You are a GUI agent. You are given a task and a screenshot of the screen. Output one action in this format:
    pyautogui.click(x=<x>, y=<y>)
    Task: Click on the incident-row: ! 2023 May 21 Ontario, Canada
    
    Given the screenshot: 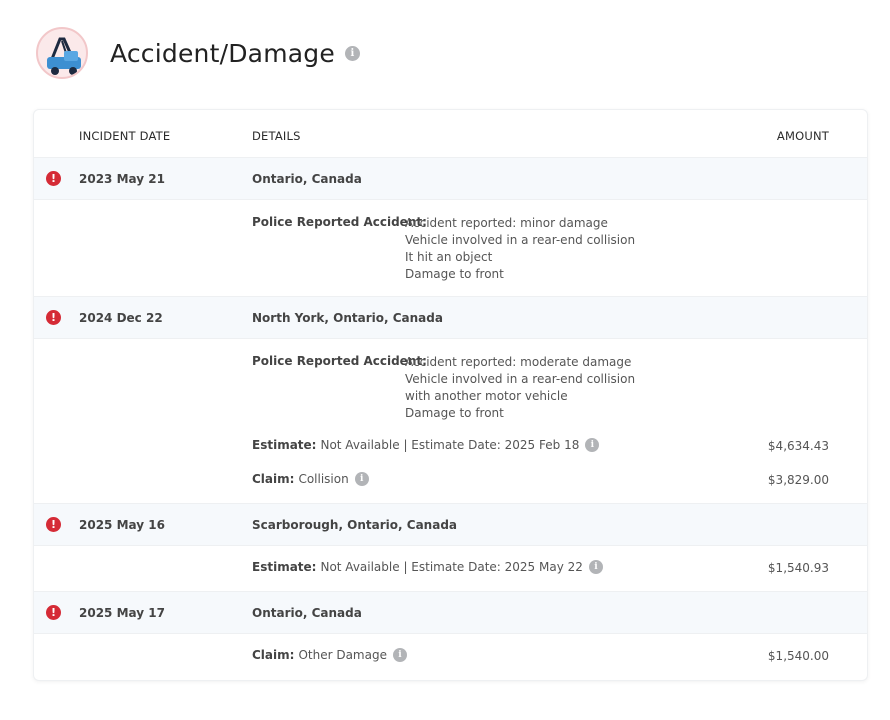 What is the action you would take?
    pyautogui.click(x=450, y=179)
    